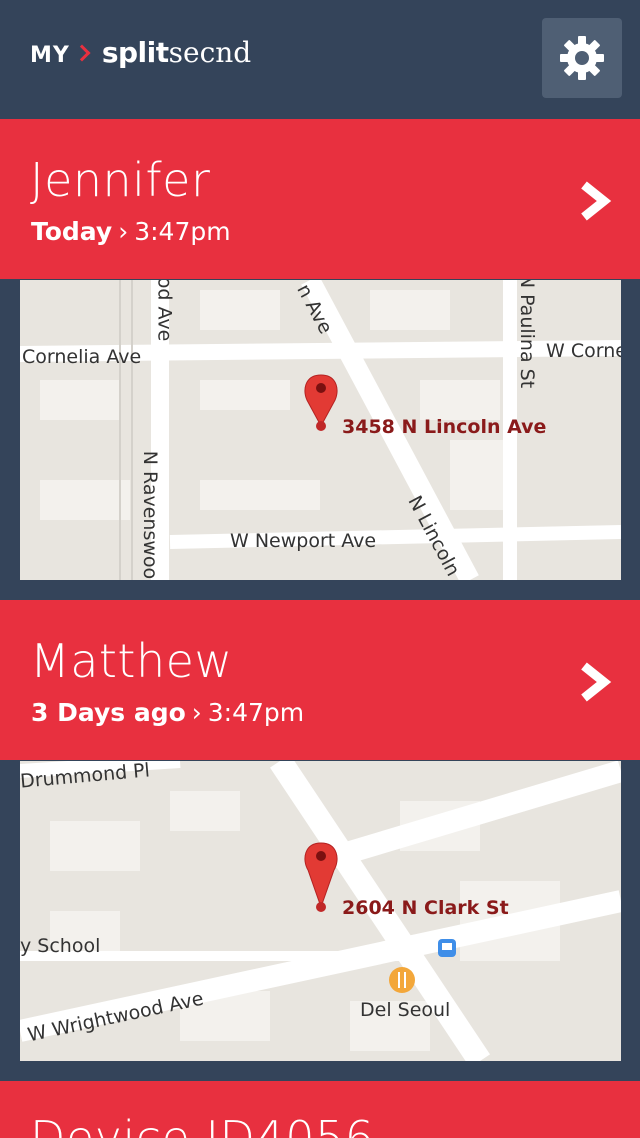 This screenshot has height=1138, width=640. I want to click on brand-logo: MY split secnd, so click(140, 52).